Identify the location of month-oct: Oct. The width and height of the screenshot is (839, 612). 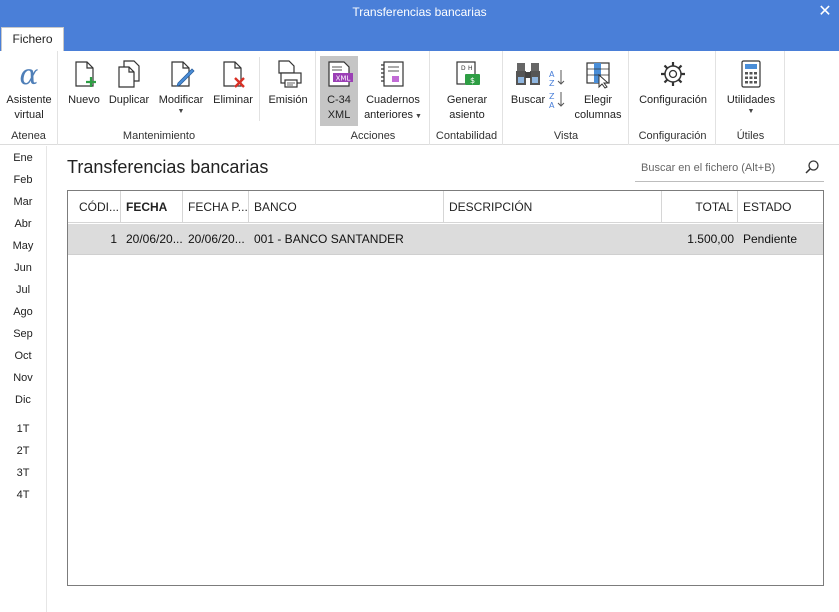
(23, 356).